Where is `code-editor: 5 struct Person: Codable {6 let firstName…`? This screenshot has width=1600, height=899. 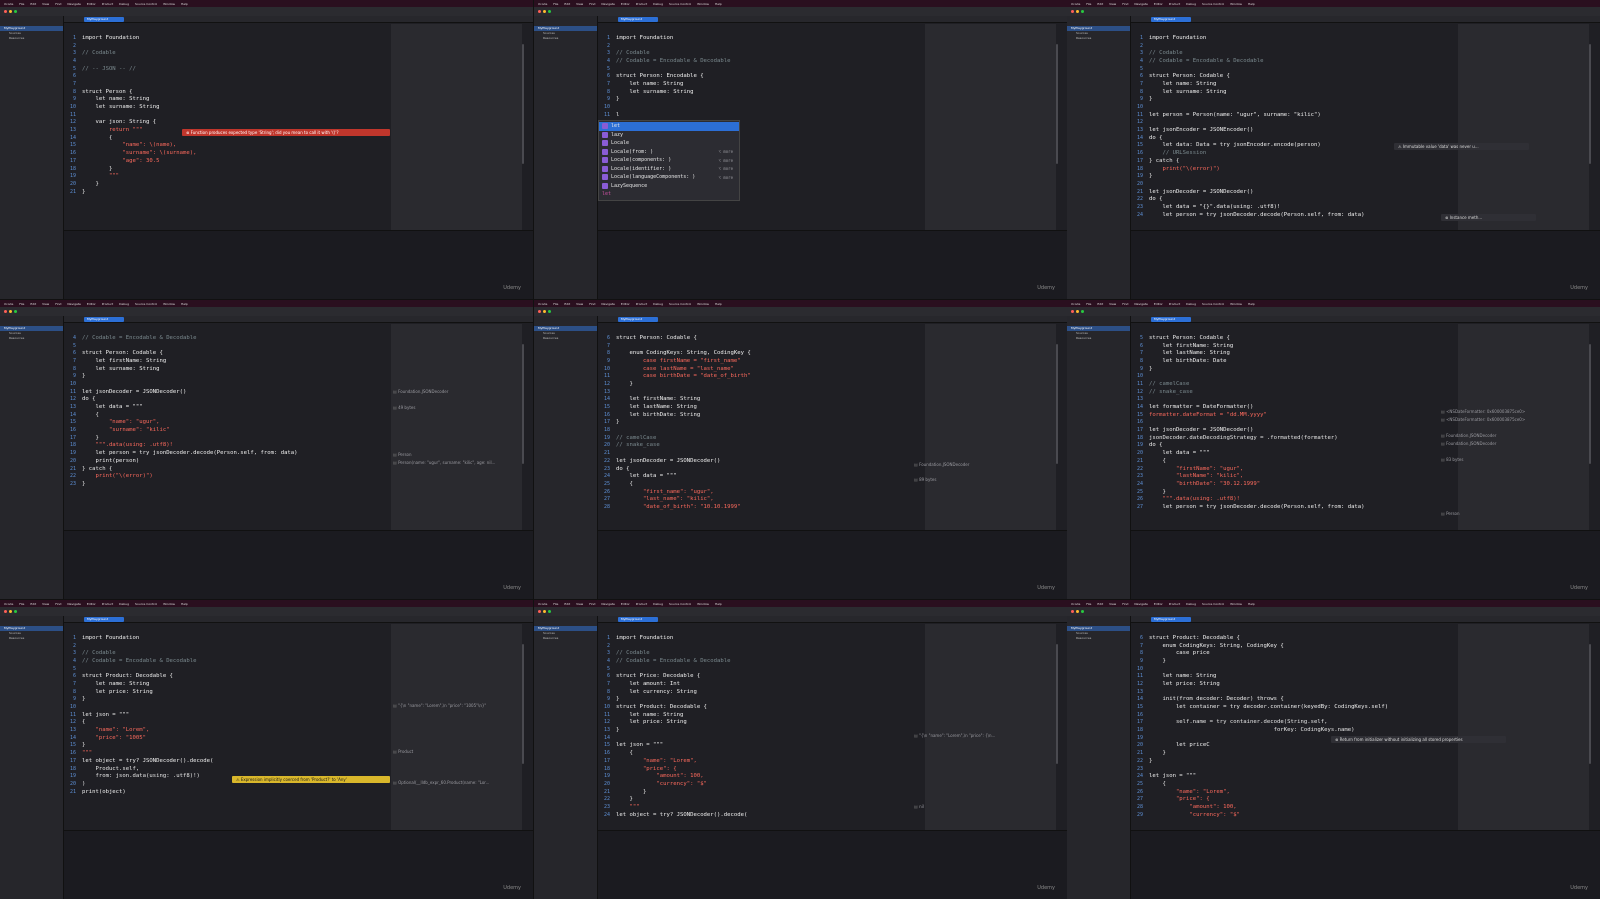
code-editor: 5 struct Person: Codable {6 let firstName… is located at coordinates (1294, 427).